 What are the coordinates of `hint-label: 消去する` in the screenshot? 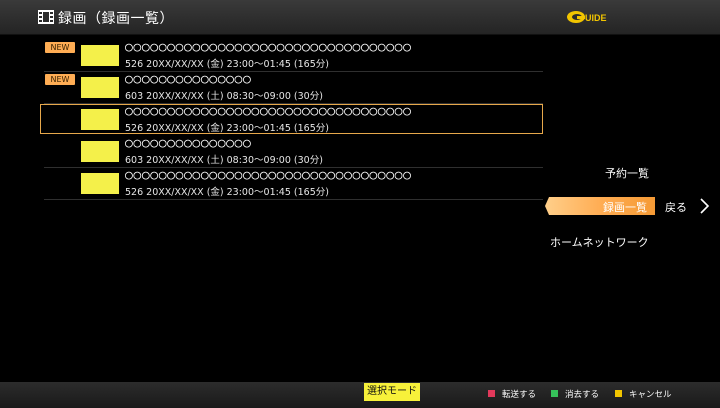 It's located at (582, 395).